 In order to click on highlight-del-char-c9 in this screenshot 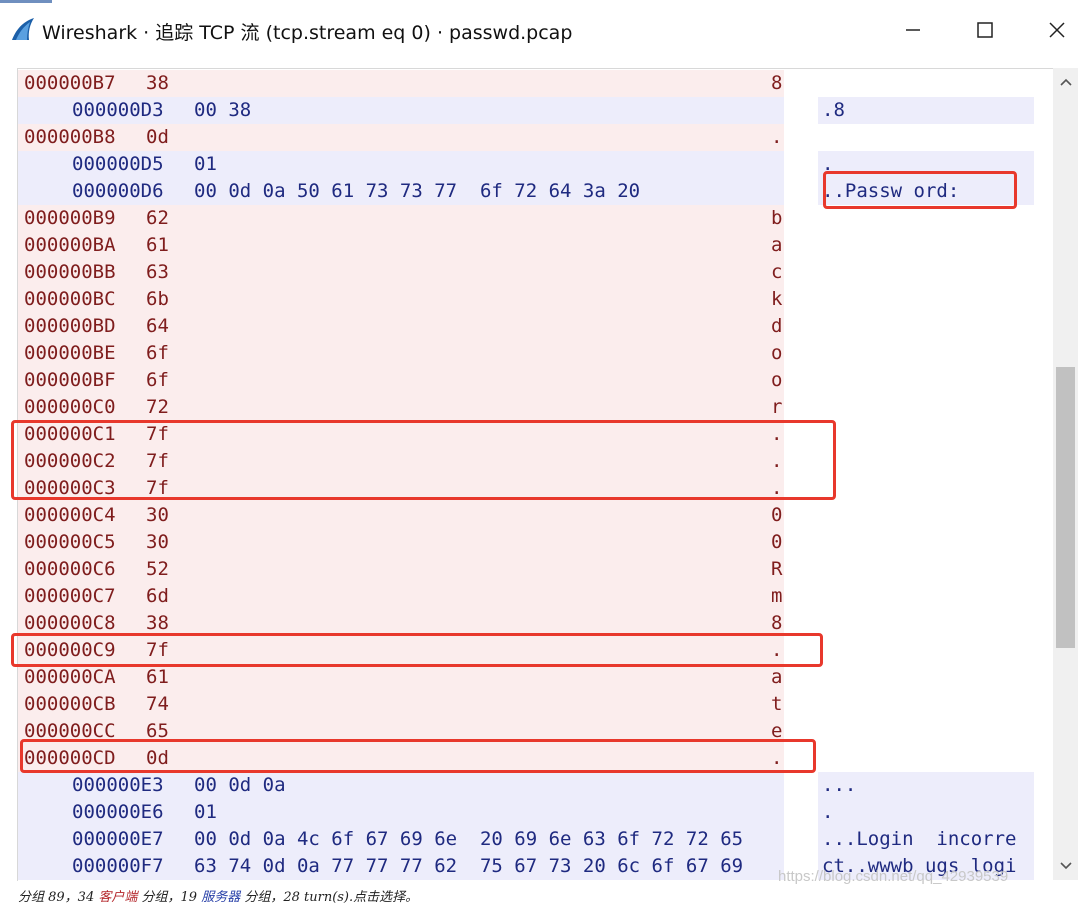, I will do `click(417, 650)`.